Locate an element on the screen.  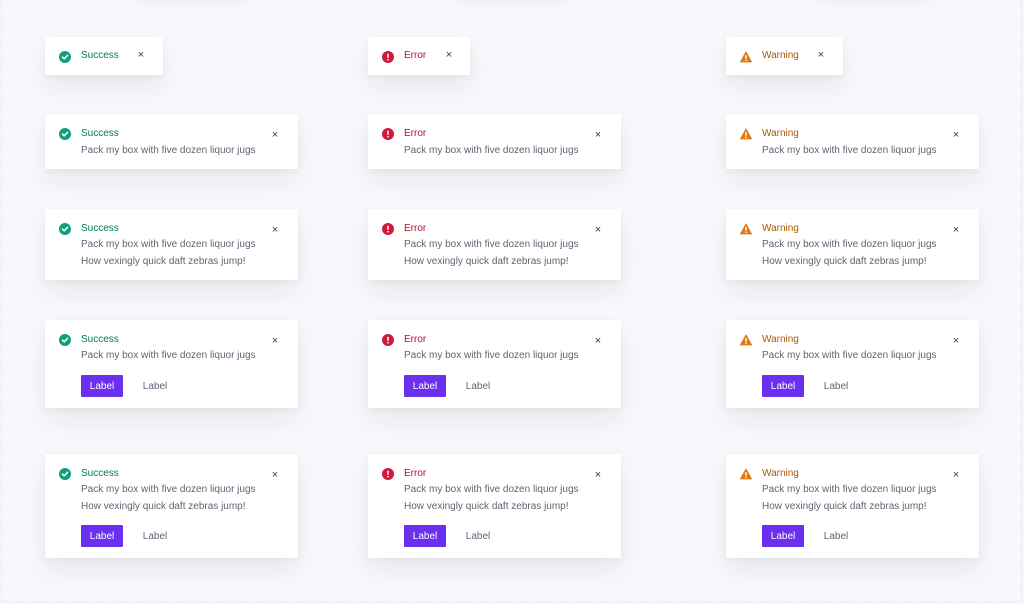
toast-success-compact: Success × is located at coordinates (104, 56).